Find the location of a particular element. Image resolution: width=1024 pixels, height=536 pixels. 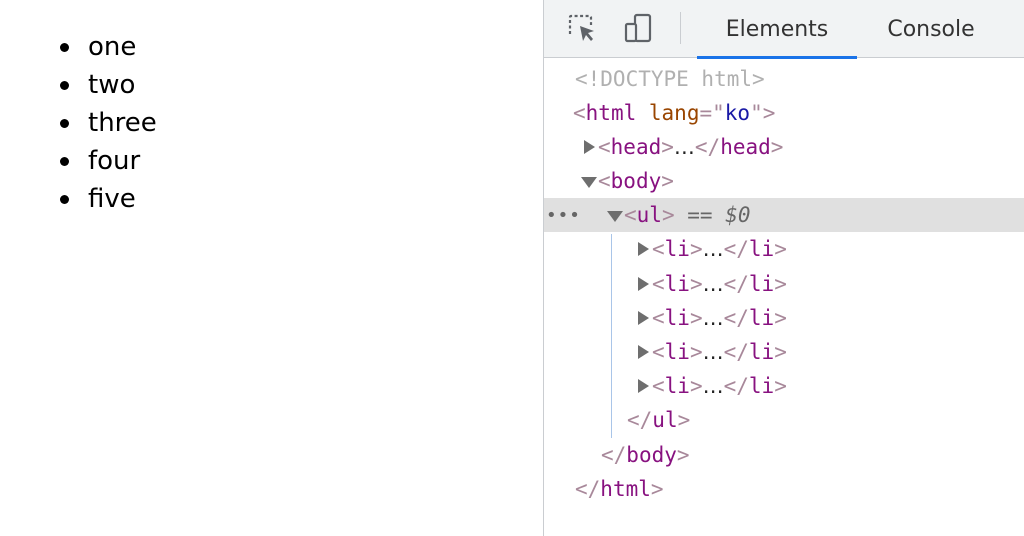

list-item: one is located at coordinates (108, 47).